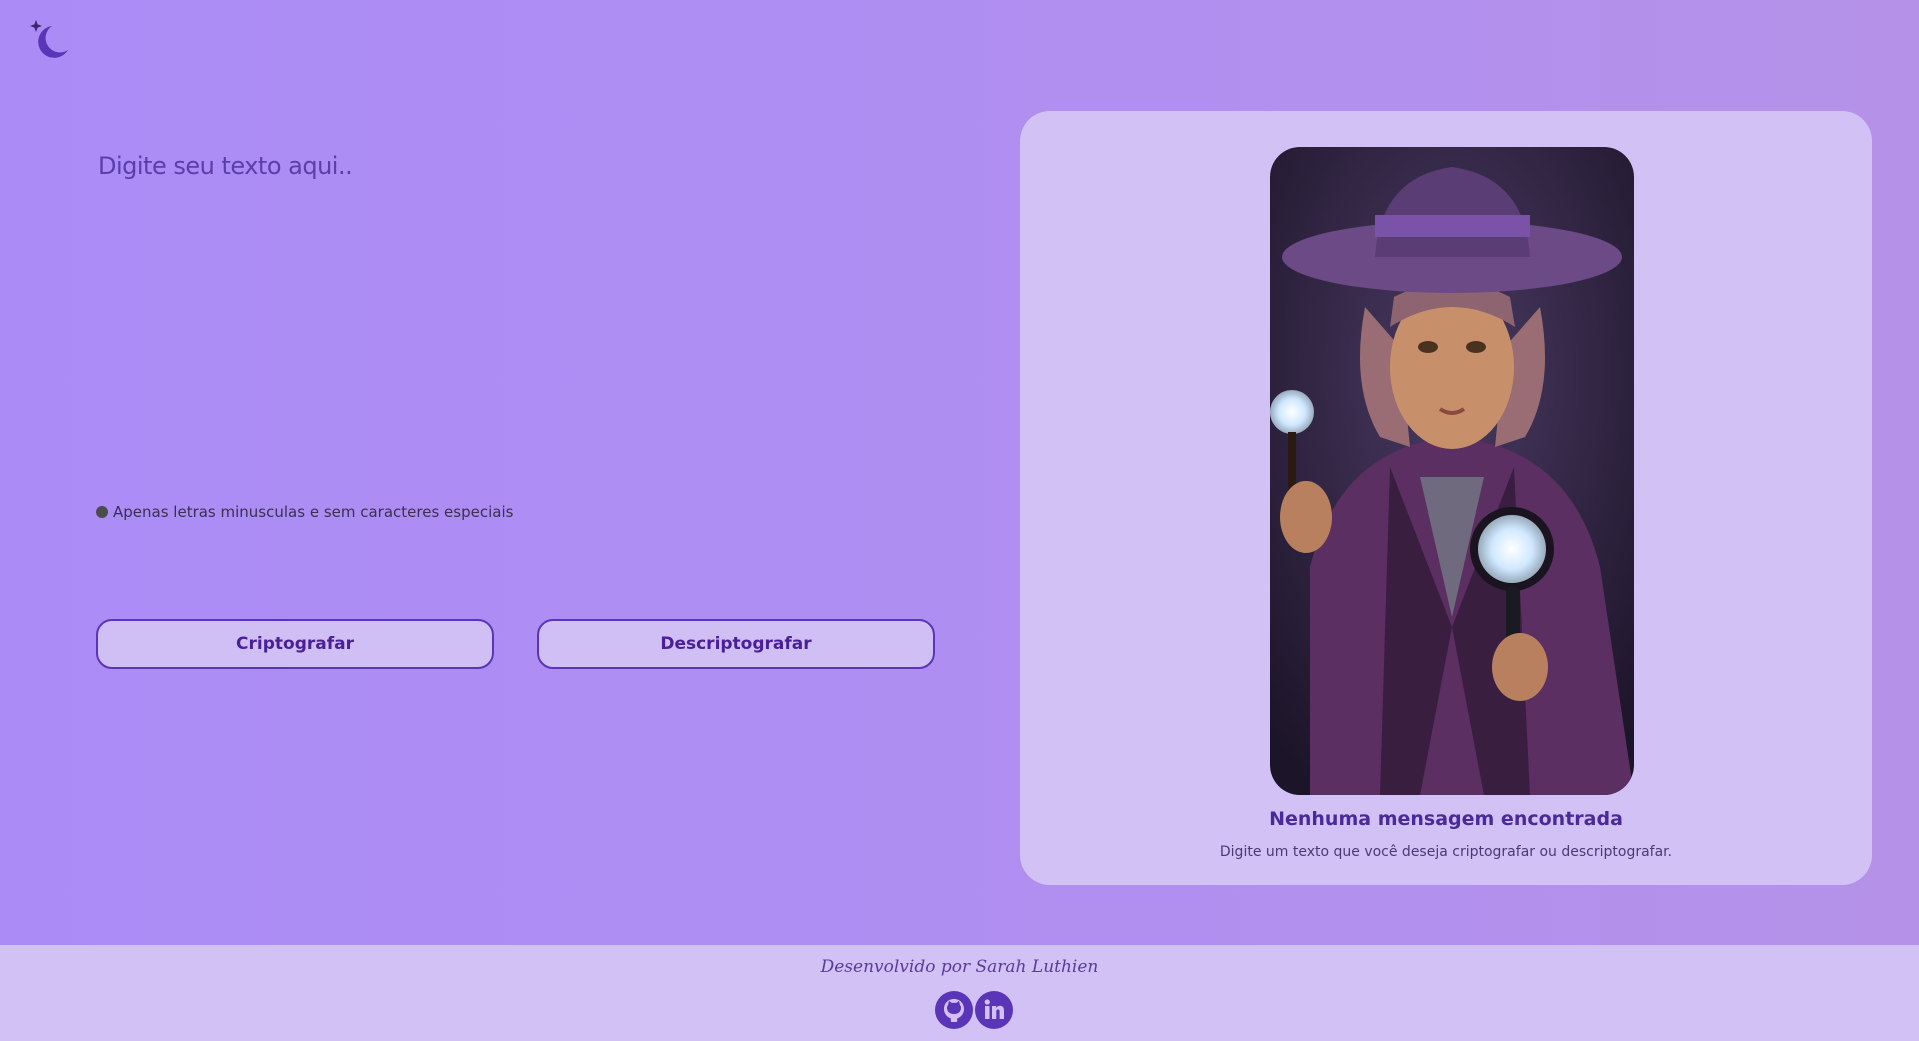 This screenshot has width=1919, height=1041. I want to click on linkedin-icon, so click(994, 1010).